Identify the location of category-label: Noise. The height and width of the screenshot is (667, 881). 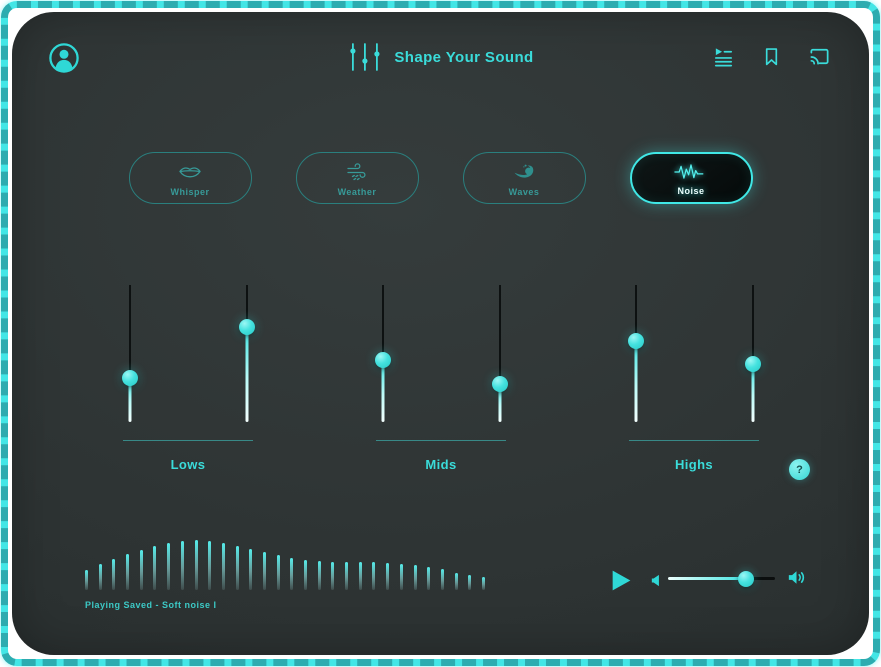
(691, 190).